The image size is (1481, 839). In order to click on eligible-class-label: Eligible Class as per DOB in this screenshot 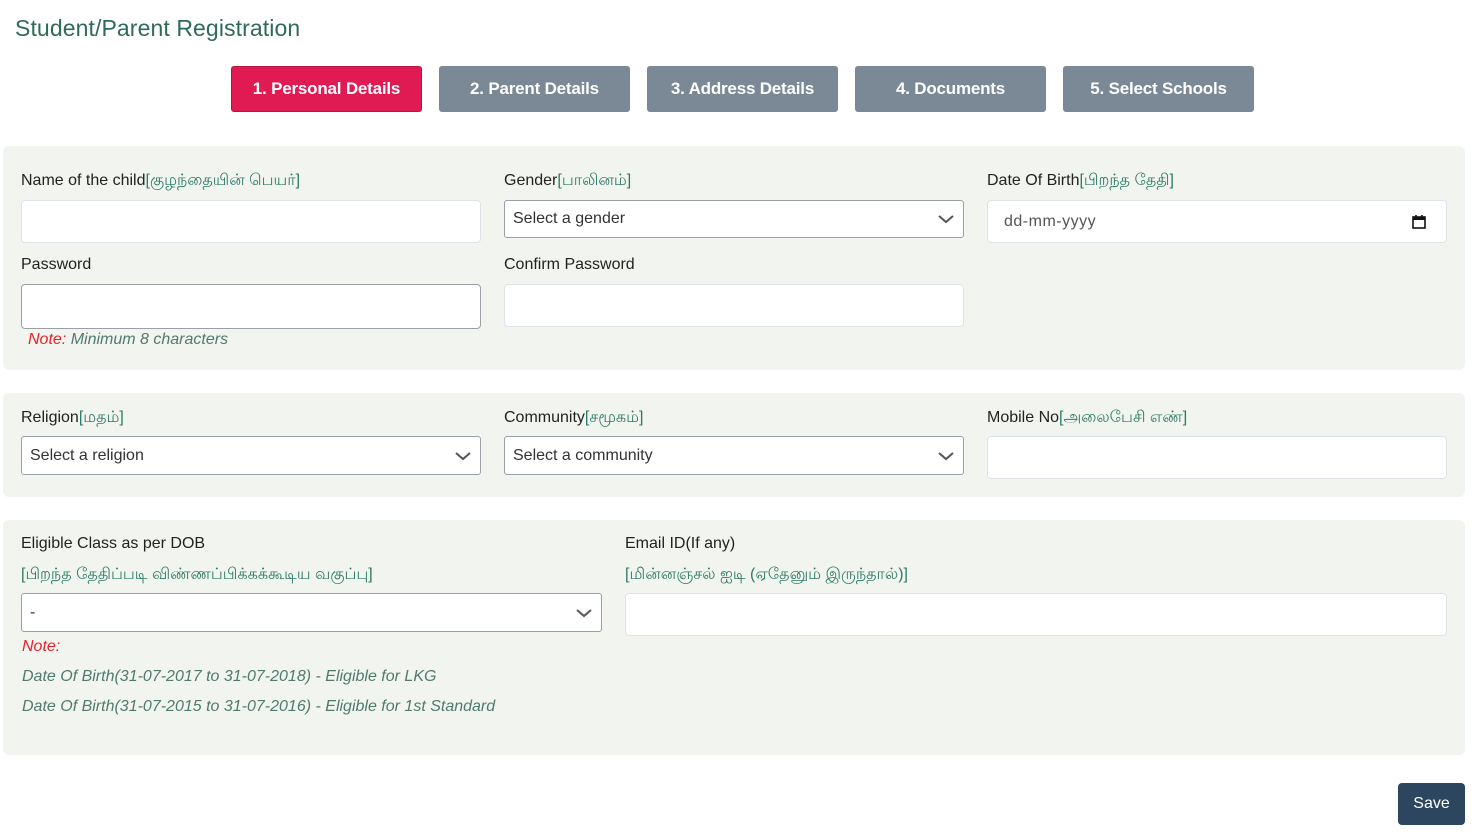, I will do `click(113, 543)`.